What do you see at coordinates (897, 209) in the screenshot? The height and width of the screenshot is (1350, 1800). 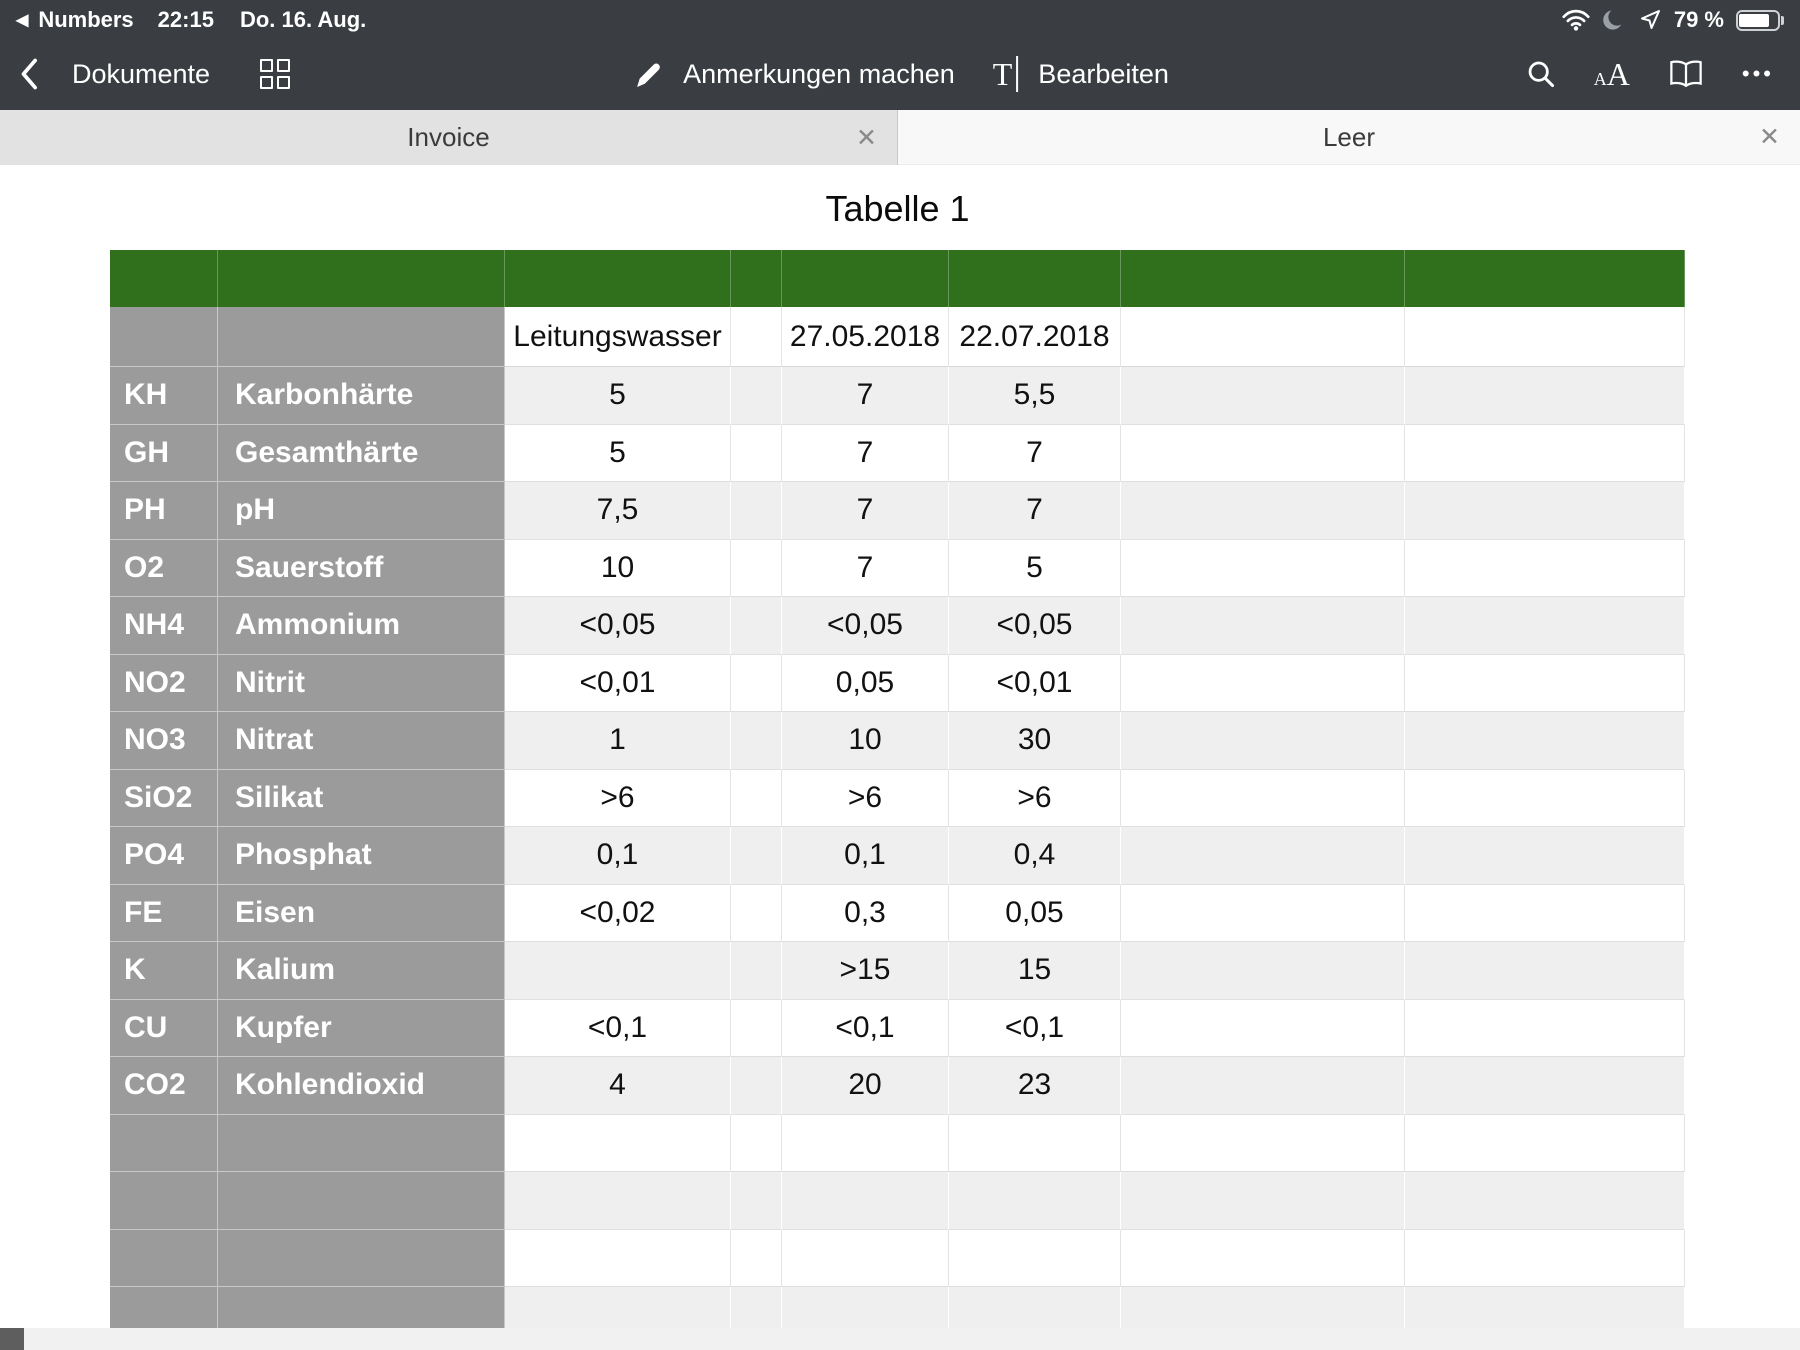 I see `table-title: Tabelle 1` at bounding box center [897, 209].